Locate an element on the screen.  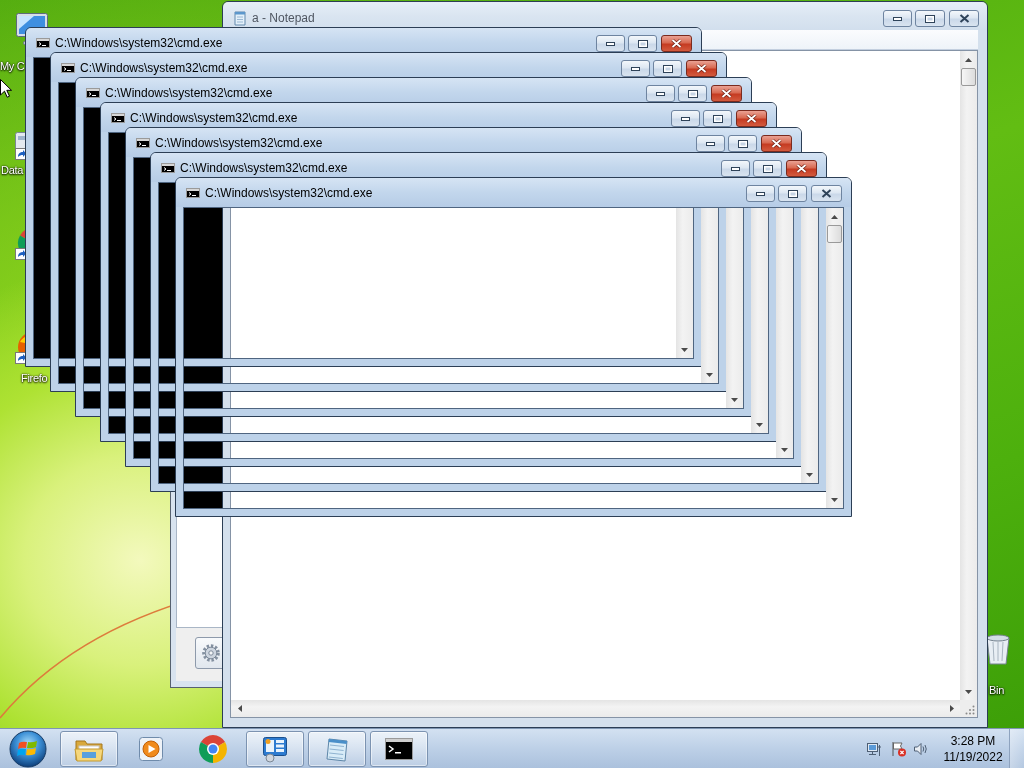
horizontal-scrollbar is located at coordinates (595, 708).